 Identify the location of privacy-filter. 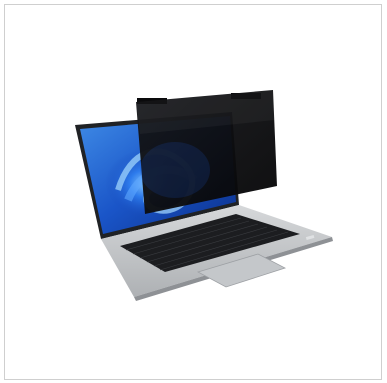
(206, 152).